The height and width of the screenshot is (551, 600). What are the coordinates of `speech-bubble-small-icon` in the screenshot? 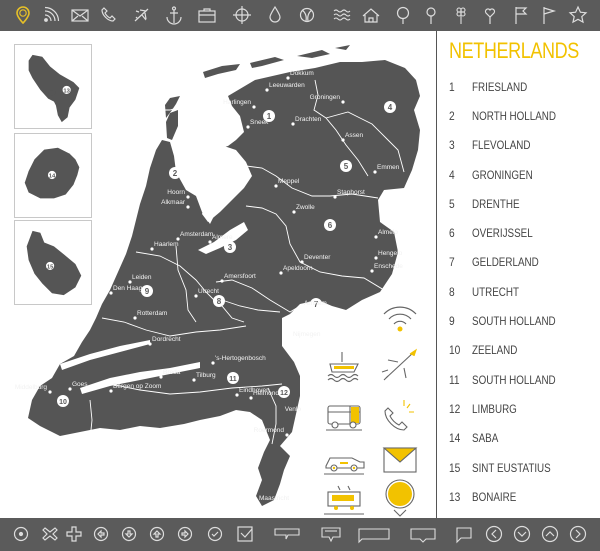 It's located at (331, 534).